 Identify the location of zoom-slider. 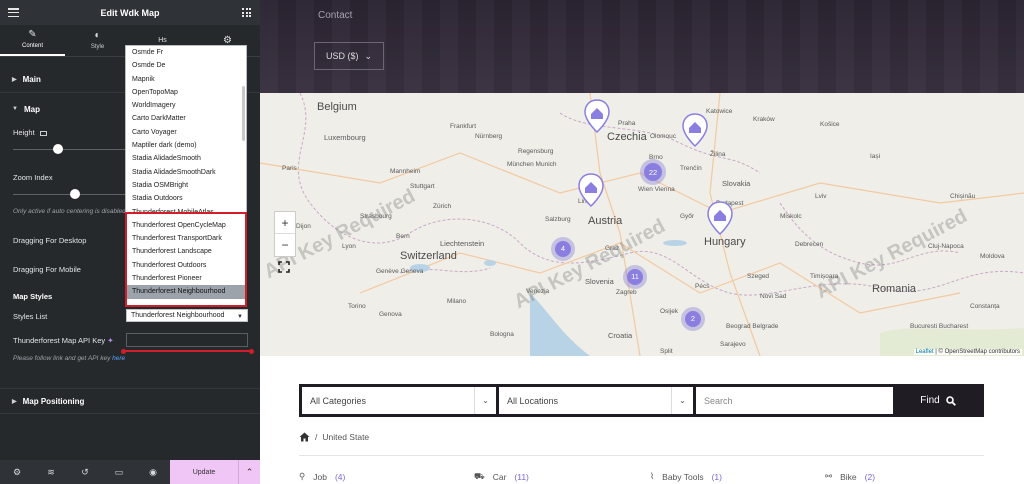
(69, 194).